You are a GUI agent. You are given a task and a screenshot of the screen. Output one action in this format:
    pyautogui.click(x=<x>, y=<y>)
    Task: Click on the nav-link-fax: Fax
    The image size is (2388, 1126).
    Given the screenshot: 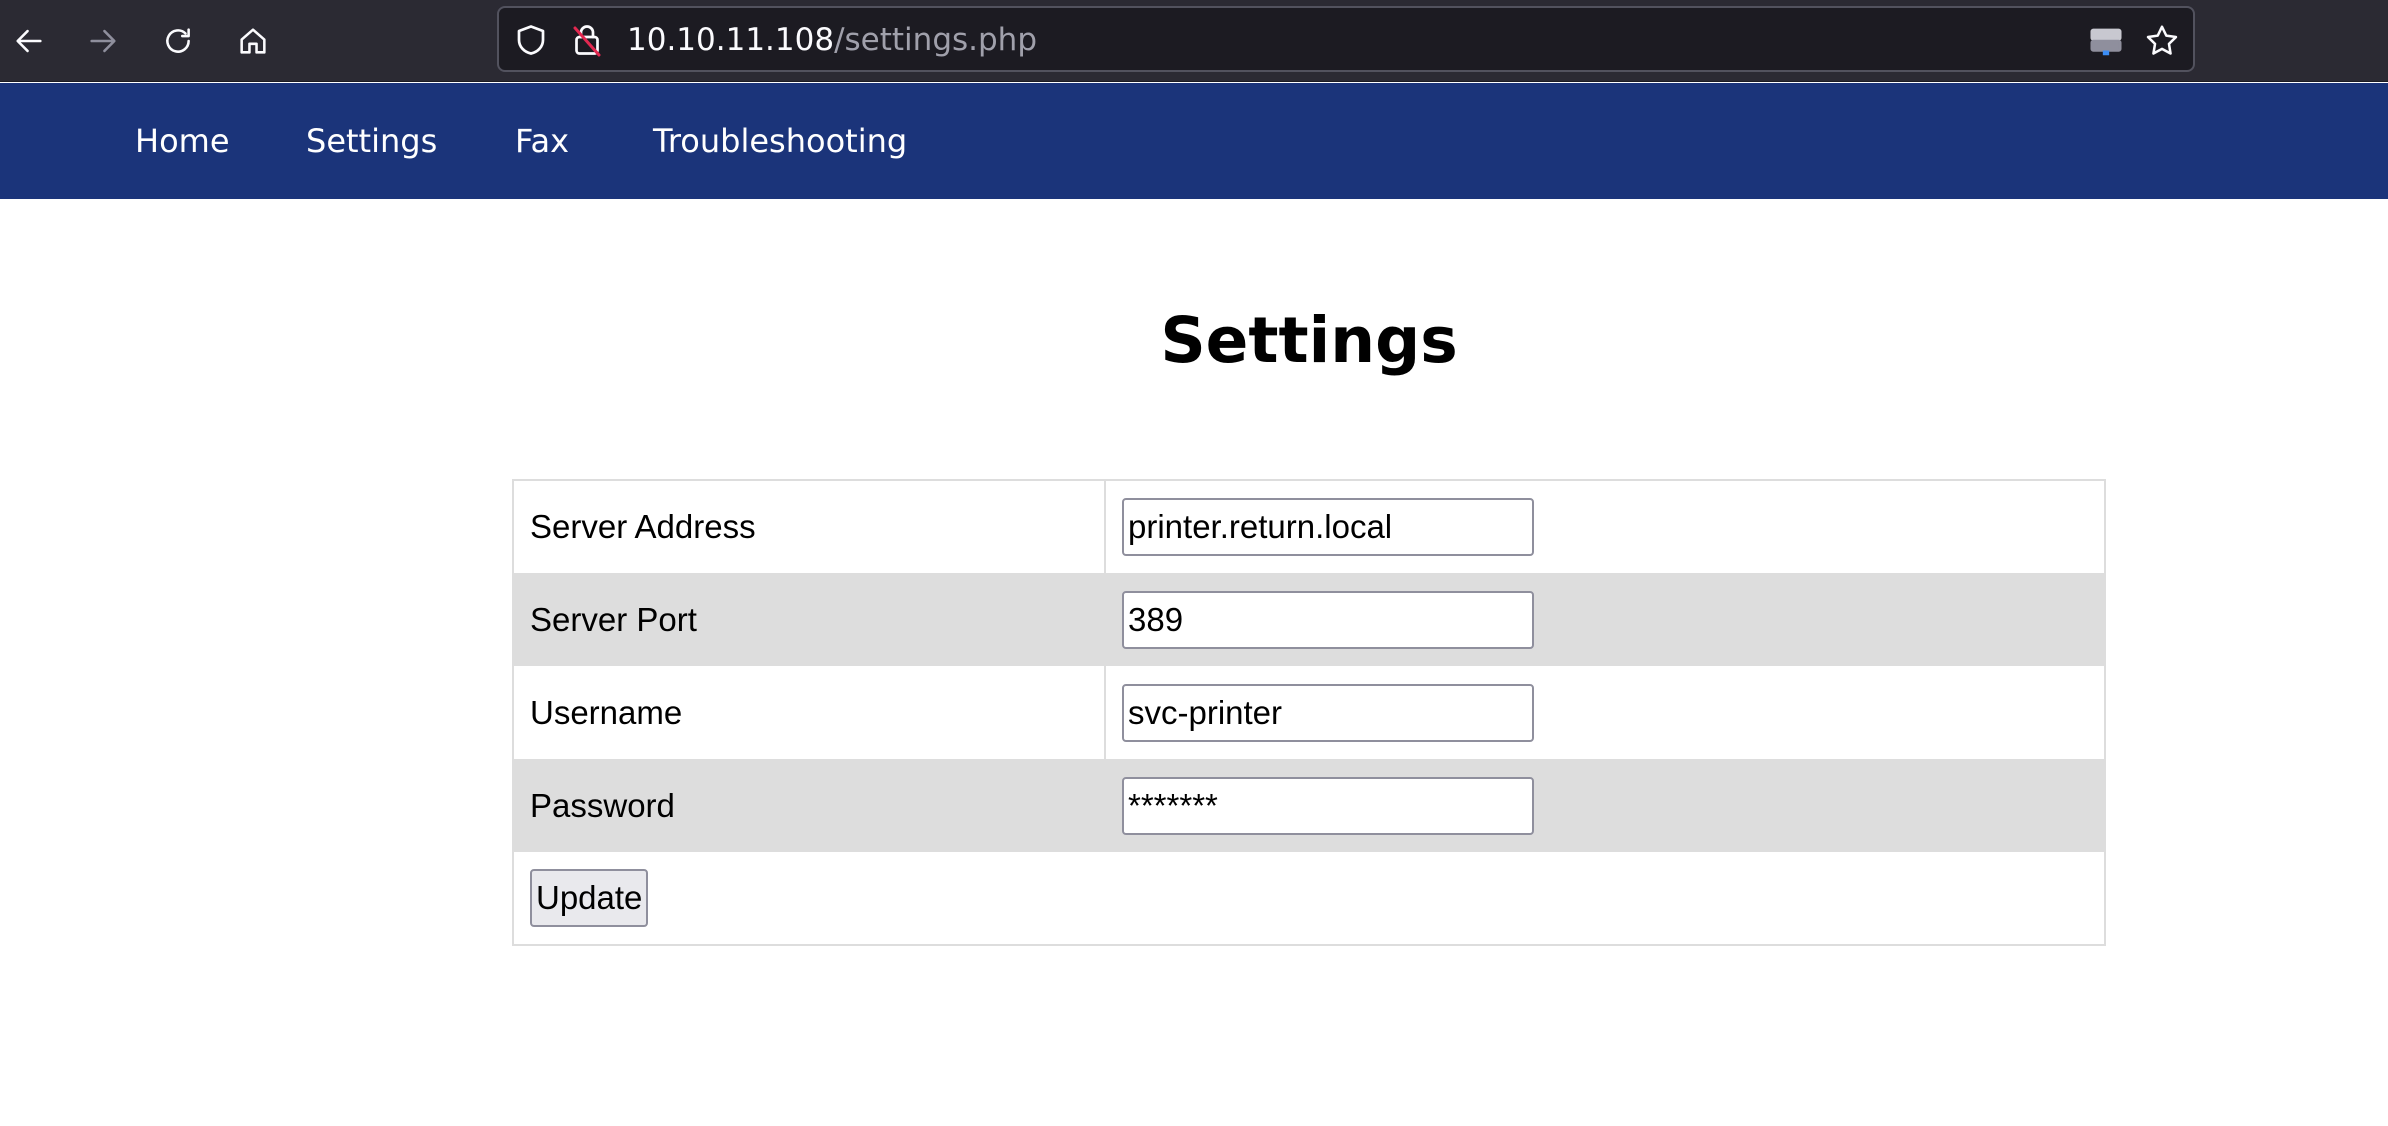 What is the action you would take?
    pyautogui.click(x=542, y=141)
    